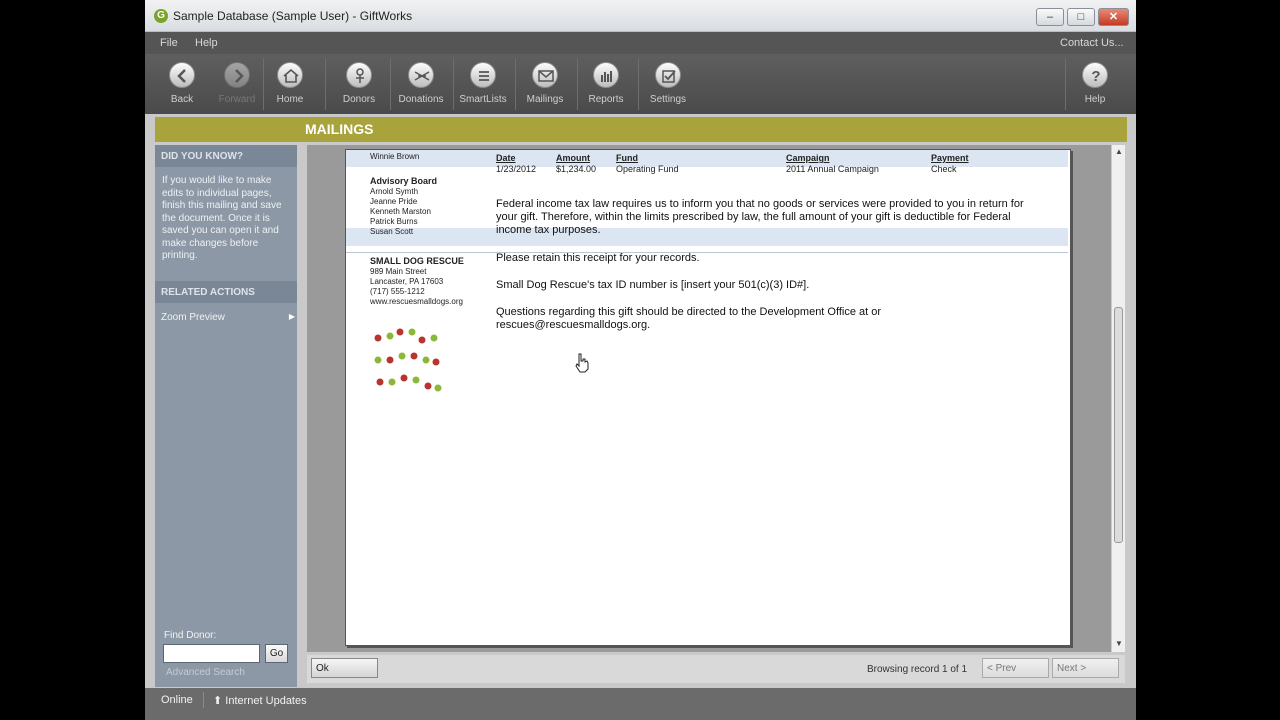 The image size is (1280, 720). I want to click on internet-updates-link: ⬆ Internet Updates, so click(260, 700).